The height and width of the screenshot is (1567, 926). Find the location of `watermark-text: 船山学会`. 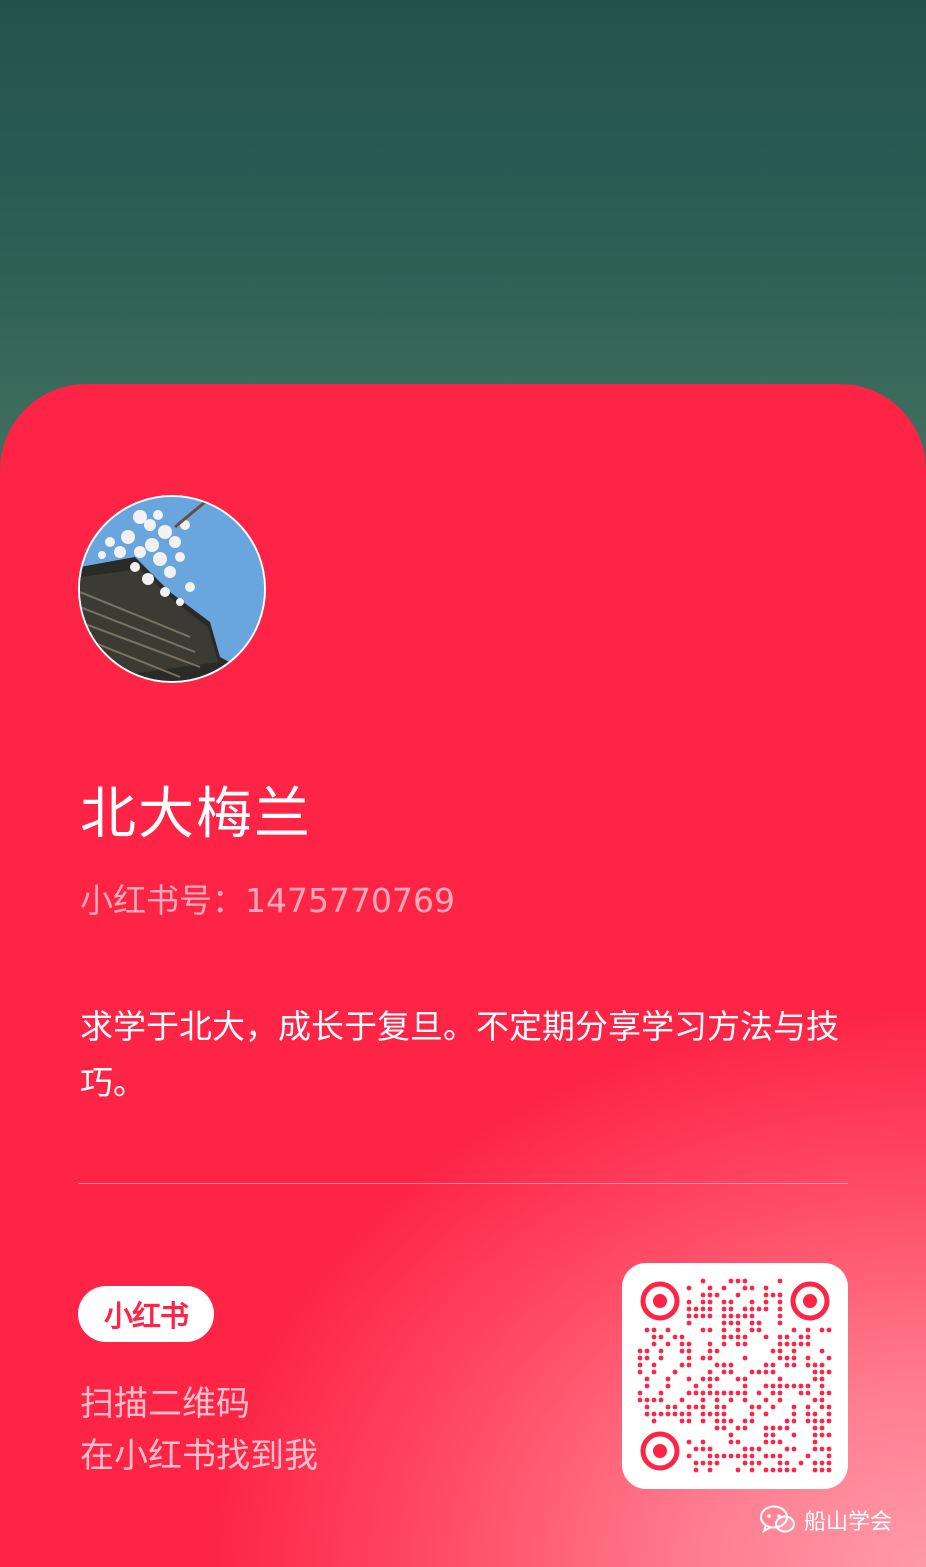

watermark-text: 船山学会 is located at coordinates (848, 1522).